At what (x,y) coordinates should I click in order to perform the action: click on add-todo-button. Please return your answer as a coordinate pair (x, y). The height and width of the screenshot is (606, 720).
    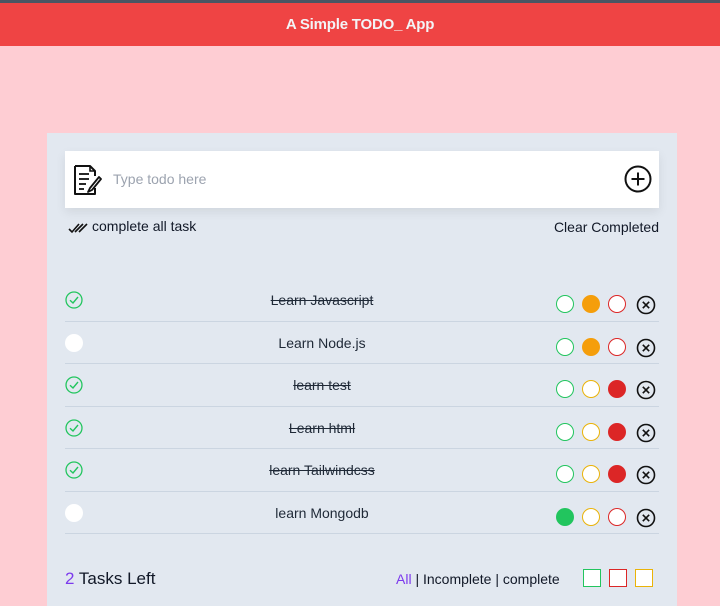
    Looking at the image, I should click on (638, 179).